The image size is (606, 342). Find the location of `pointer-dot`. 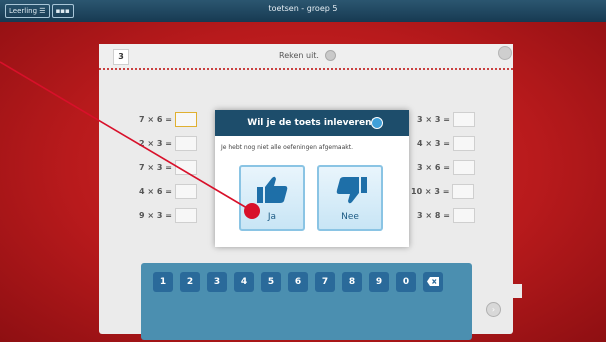

pointer-dot is located at coordinates (252, 211).